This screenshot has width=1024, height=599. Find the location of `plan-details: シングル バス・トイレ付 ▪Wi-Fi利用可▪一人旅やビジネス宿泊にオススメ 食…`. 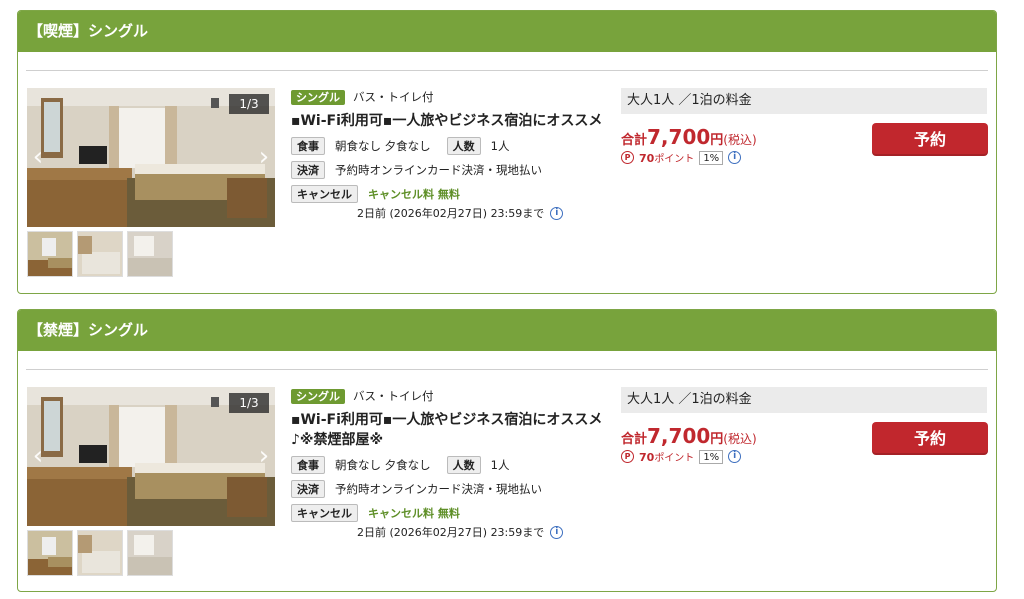

plan-details: シングル バス・トイレ付 ▪Wi-Fi利用可▪一人旅やビジネス宿泊にオススメ 食… is located at coordinates (451, 155).